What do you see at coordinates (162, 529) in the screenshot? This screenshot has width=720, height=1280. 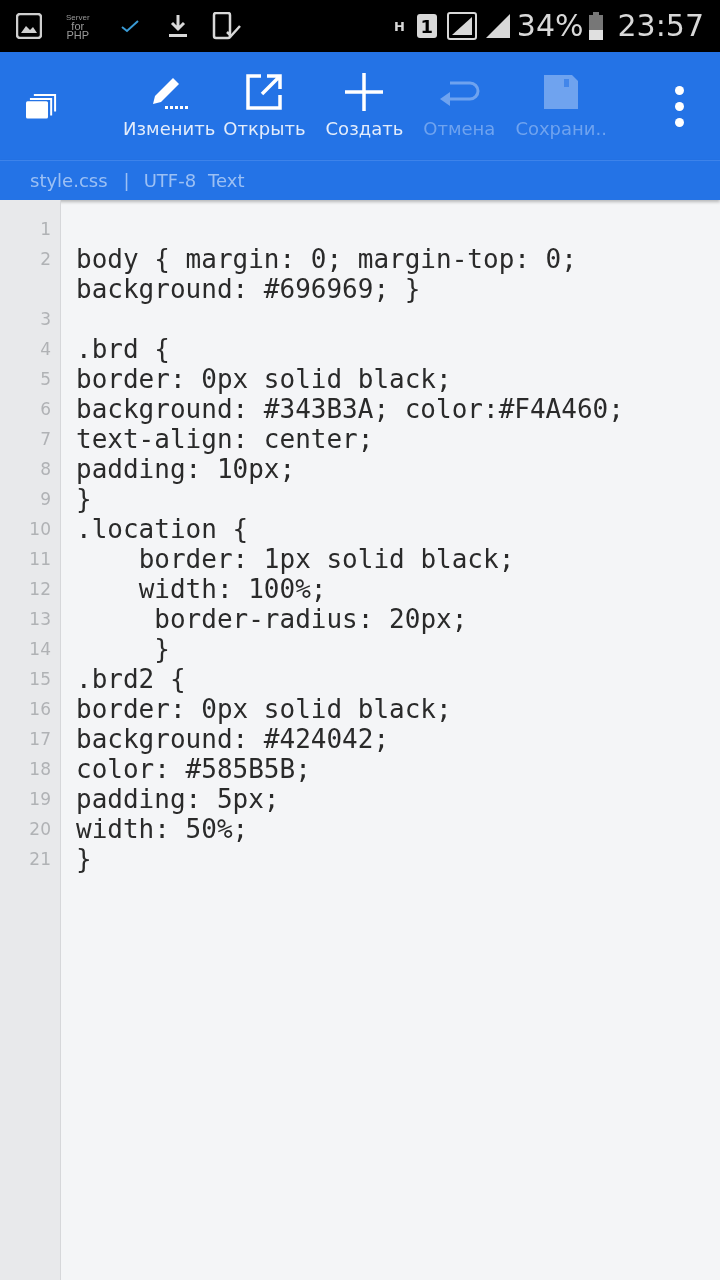 I see `code-line: .location {` at bounding box center [162, 529].